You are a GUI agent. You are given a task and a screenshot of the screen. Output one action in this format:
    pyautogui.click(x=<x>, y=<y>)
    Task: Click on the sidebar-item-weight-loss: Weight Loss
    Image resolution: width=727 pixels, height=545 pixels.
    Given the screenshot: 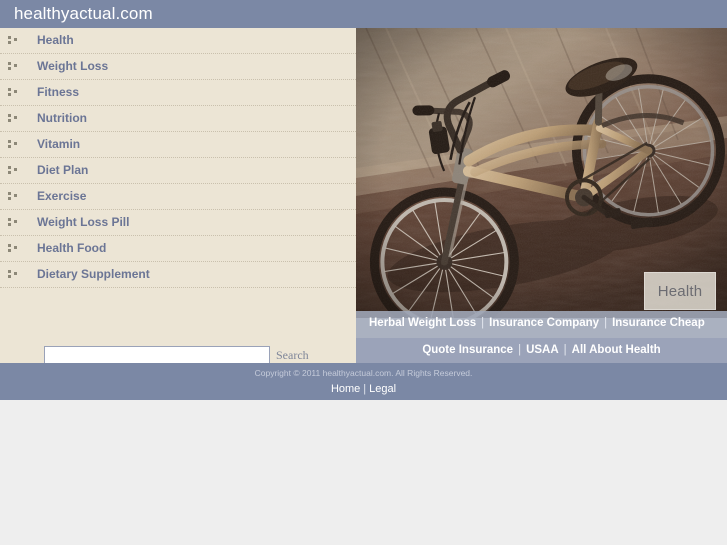 What is the action you would take?
    pyautogui.click(x=178, y=67)
    